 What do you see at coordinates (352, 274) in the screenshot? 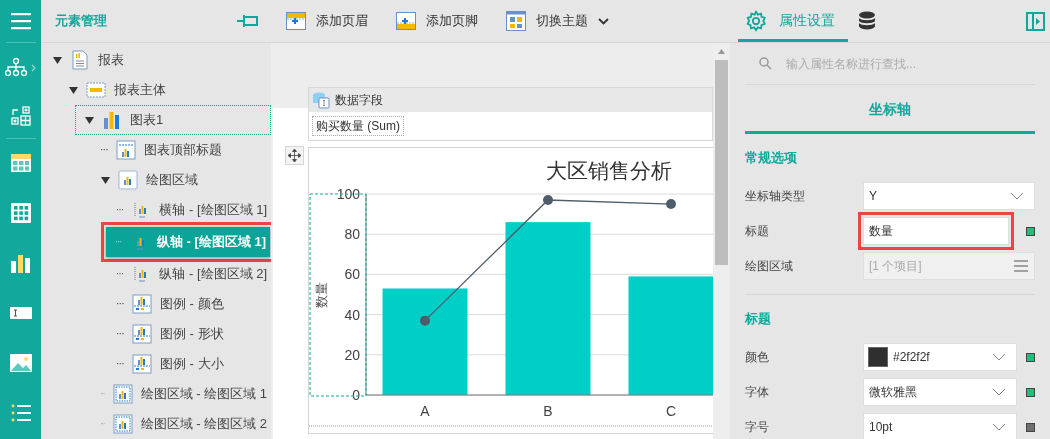
I see `y-tick-label: 60` at bounding box center [352, 274].